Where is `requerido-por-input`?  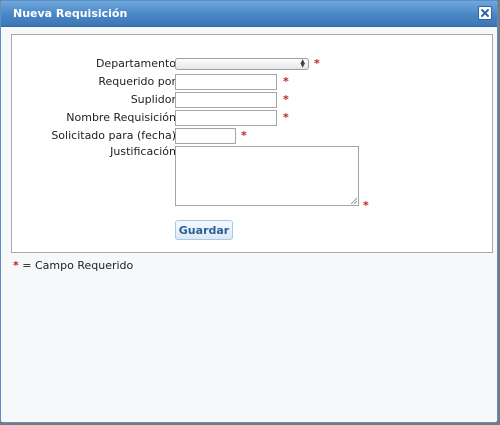
requerido-por-input is located at coordinates (226, 82).